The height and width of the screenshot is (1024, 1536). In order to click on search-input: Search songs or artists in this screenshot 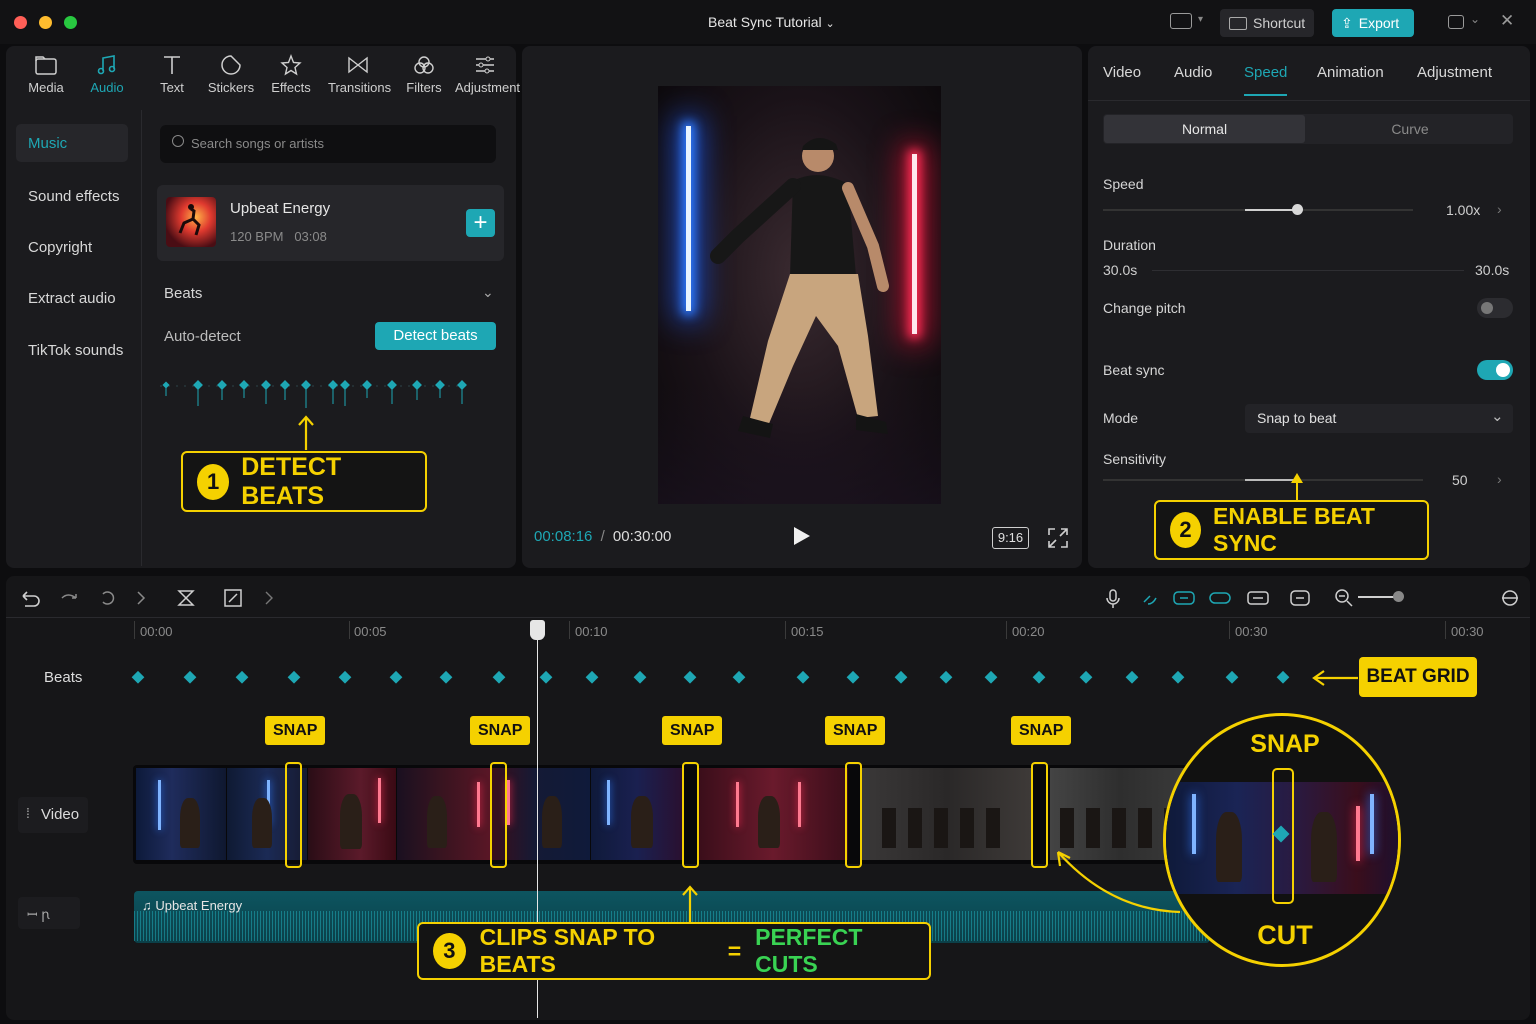, I will do `click(328, 144)`.